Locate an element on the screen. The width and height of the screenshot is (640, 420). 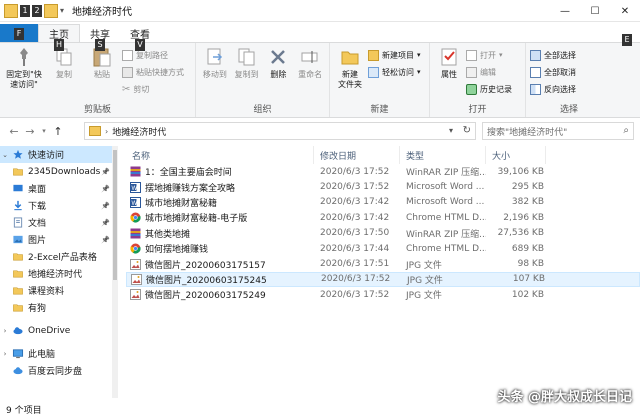
open-button: 打开 ▾ is located at coordinates (489, 55).